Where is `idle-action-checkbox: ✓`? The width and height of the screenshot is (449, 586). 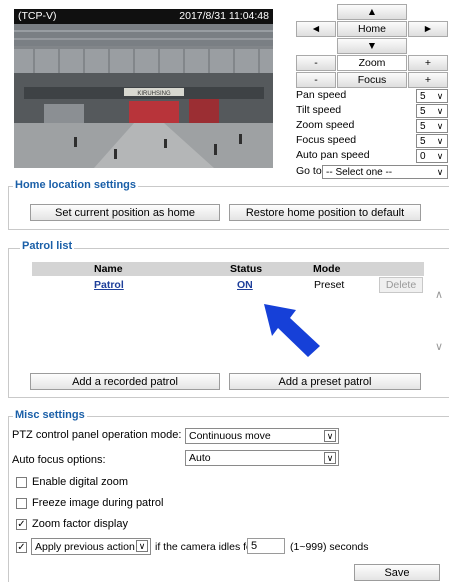
idle-action-checkbox: ✓ is located at coordinates (21, 547).